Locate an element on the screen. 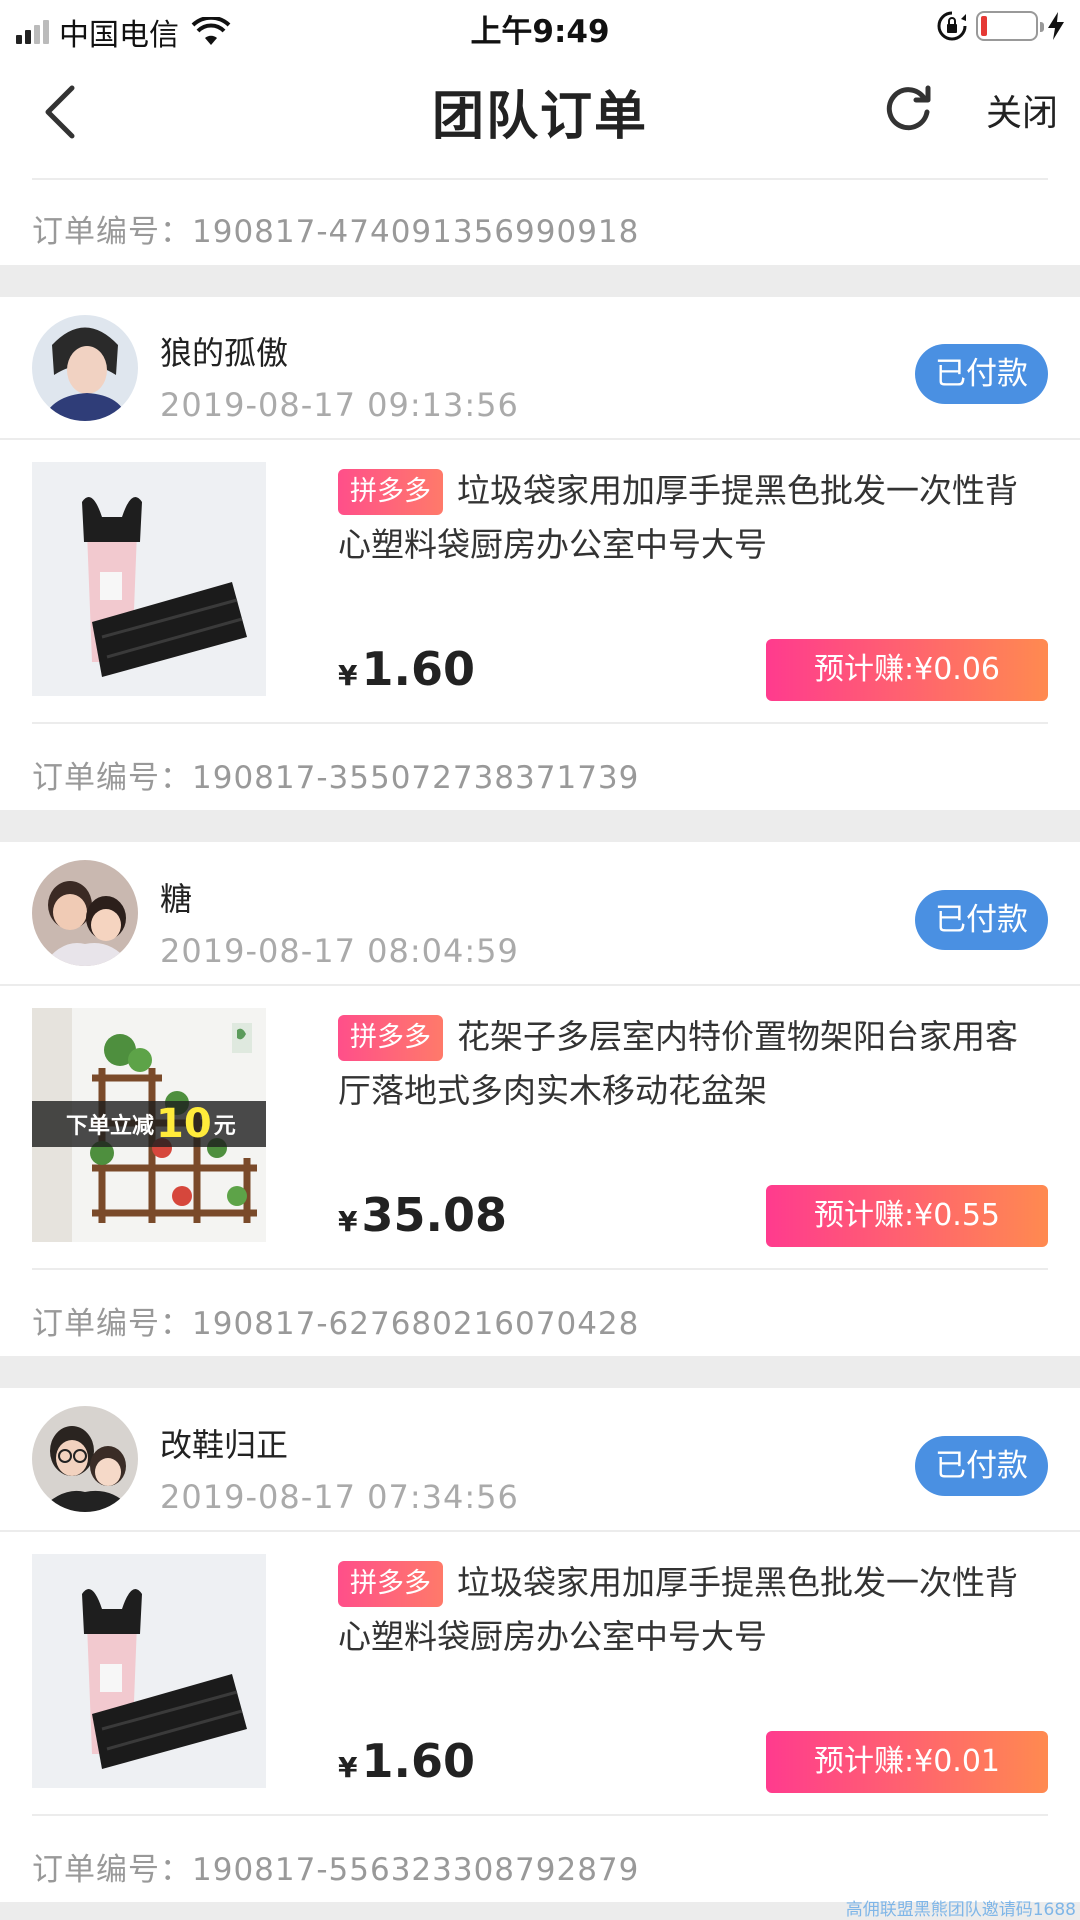  watermark-text: 高佣联盟黑熊团队邀请码1688 is located at coordinates (960, 1910).